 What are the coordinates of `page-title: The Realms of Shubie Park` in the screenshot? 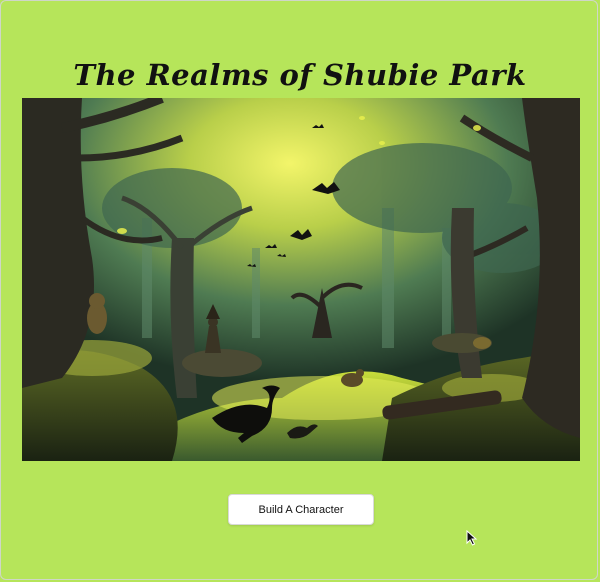 It's located at (300, 75).